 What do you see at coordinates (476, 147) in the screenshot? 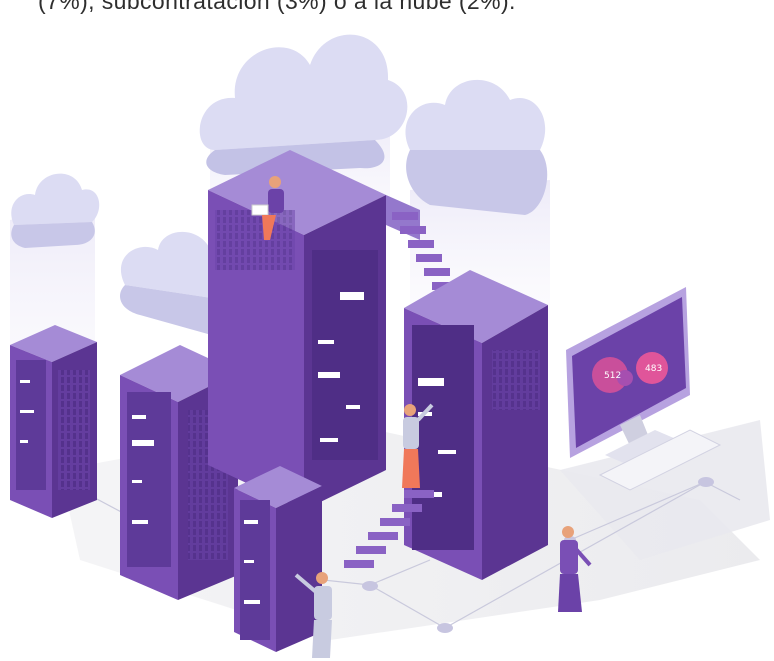
I see `cloud-top-right` at bounding box center [476, 147].